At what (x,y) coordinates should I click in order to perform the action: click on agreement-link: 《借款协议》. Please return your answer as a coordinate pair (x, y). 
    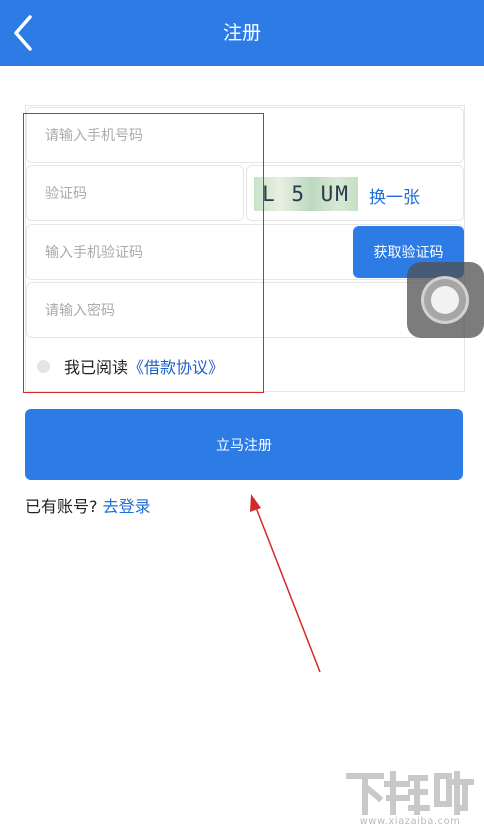
    Looking at the image, I should click on (176, 366).